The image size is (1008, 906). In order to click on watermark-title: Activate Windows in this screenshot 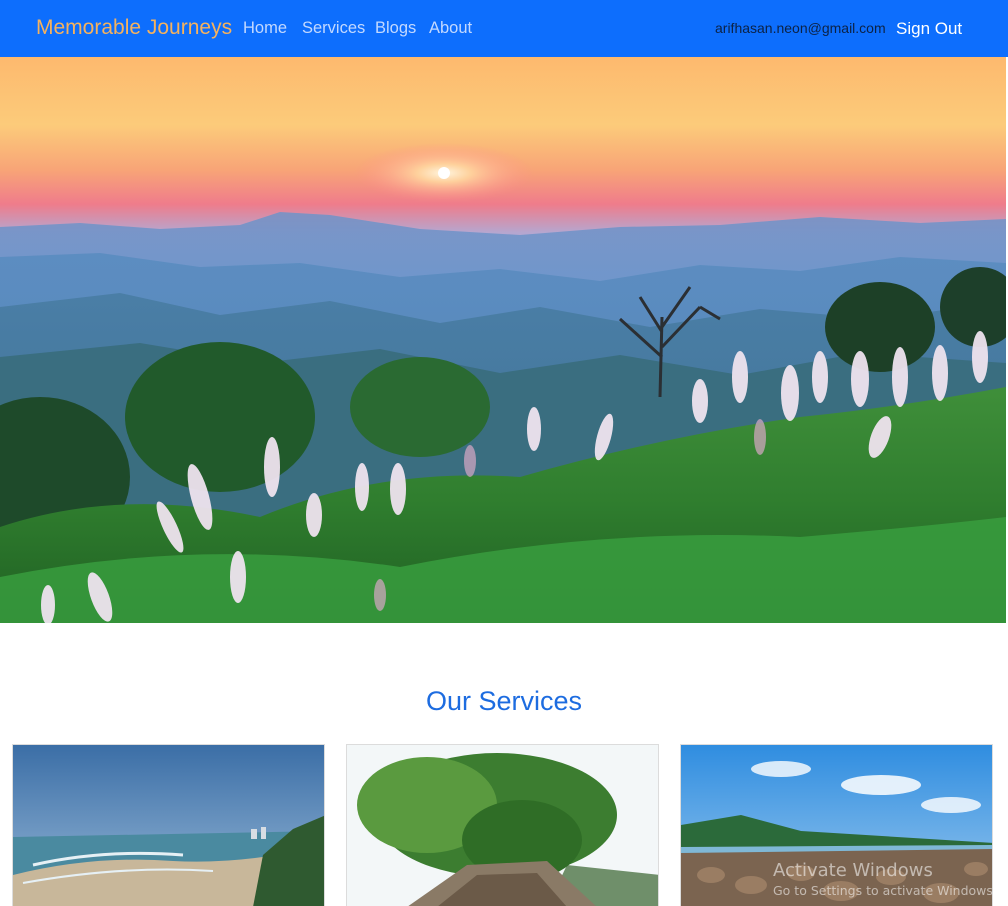, I will do `click(853, 870)`.